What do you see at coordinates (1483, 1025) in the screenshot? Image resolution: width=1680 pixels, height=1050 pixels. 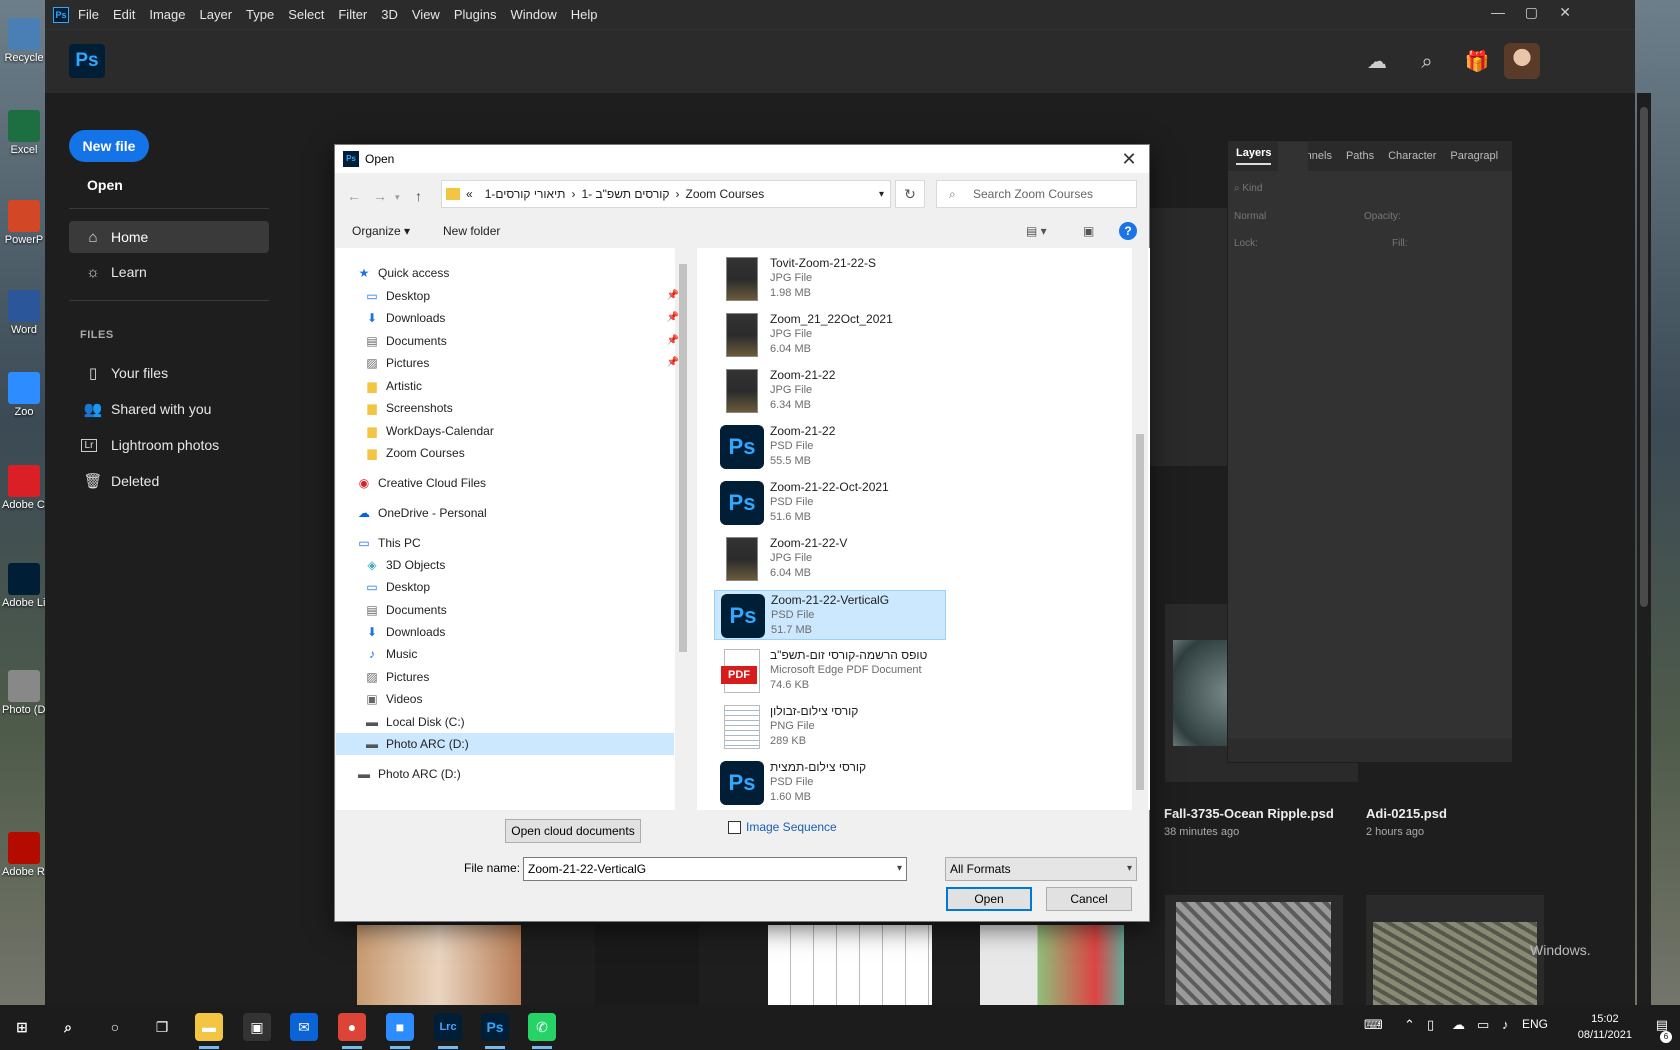 I see `network-icon: ▭` at bounding box center [1483, 1025].